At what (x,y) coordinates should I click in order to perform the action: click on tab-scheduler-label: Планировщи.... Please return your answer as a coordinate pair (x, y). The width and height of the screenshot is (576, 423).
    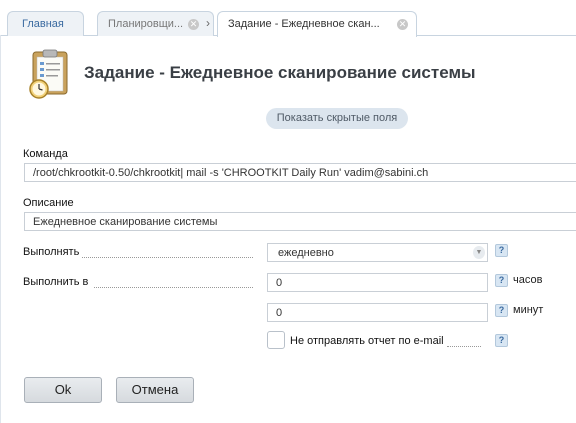
    Looking at the image, I should click on (146, 24).